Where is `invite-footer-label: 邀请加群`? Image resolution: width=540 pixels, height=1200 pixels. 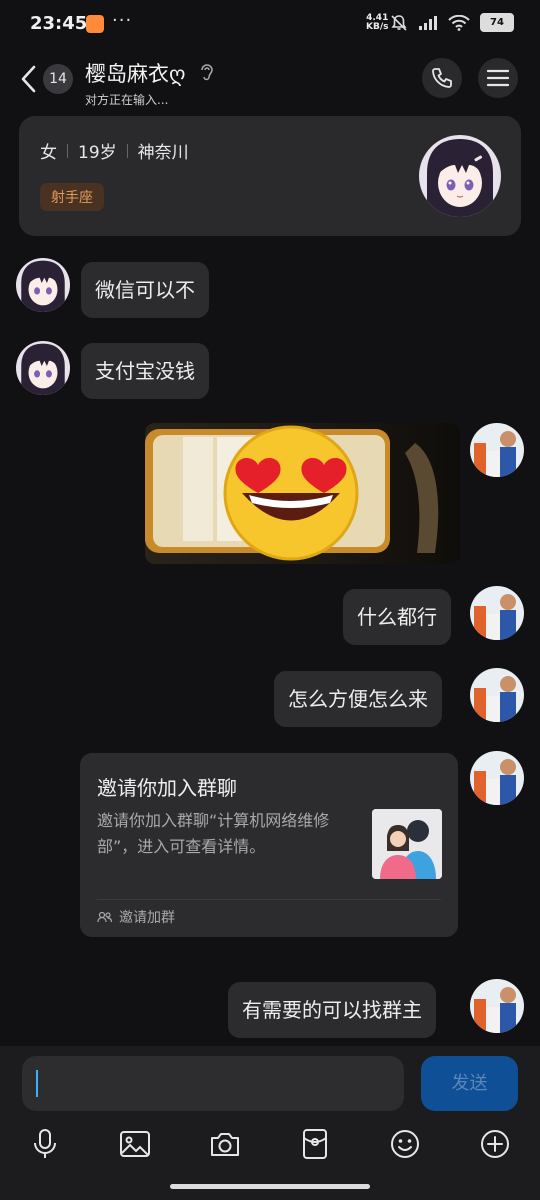 invite-footer-label: 邀请加群 is located at coordinates (147, 918).